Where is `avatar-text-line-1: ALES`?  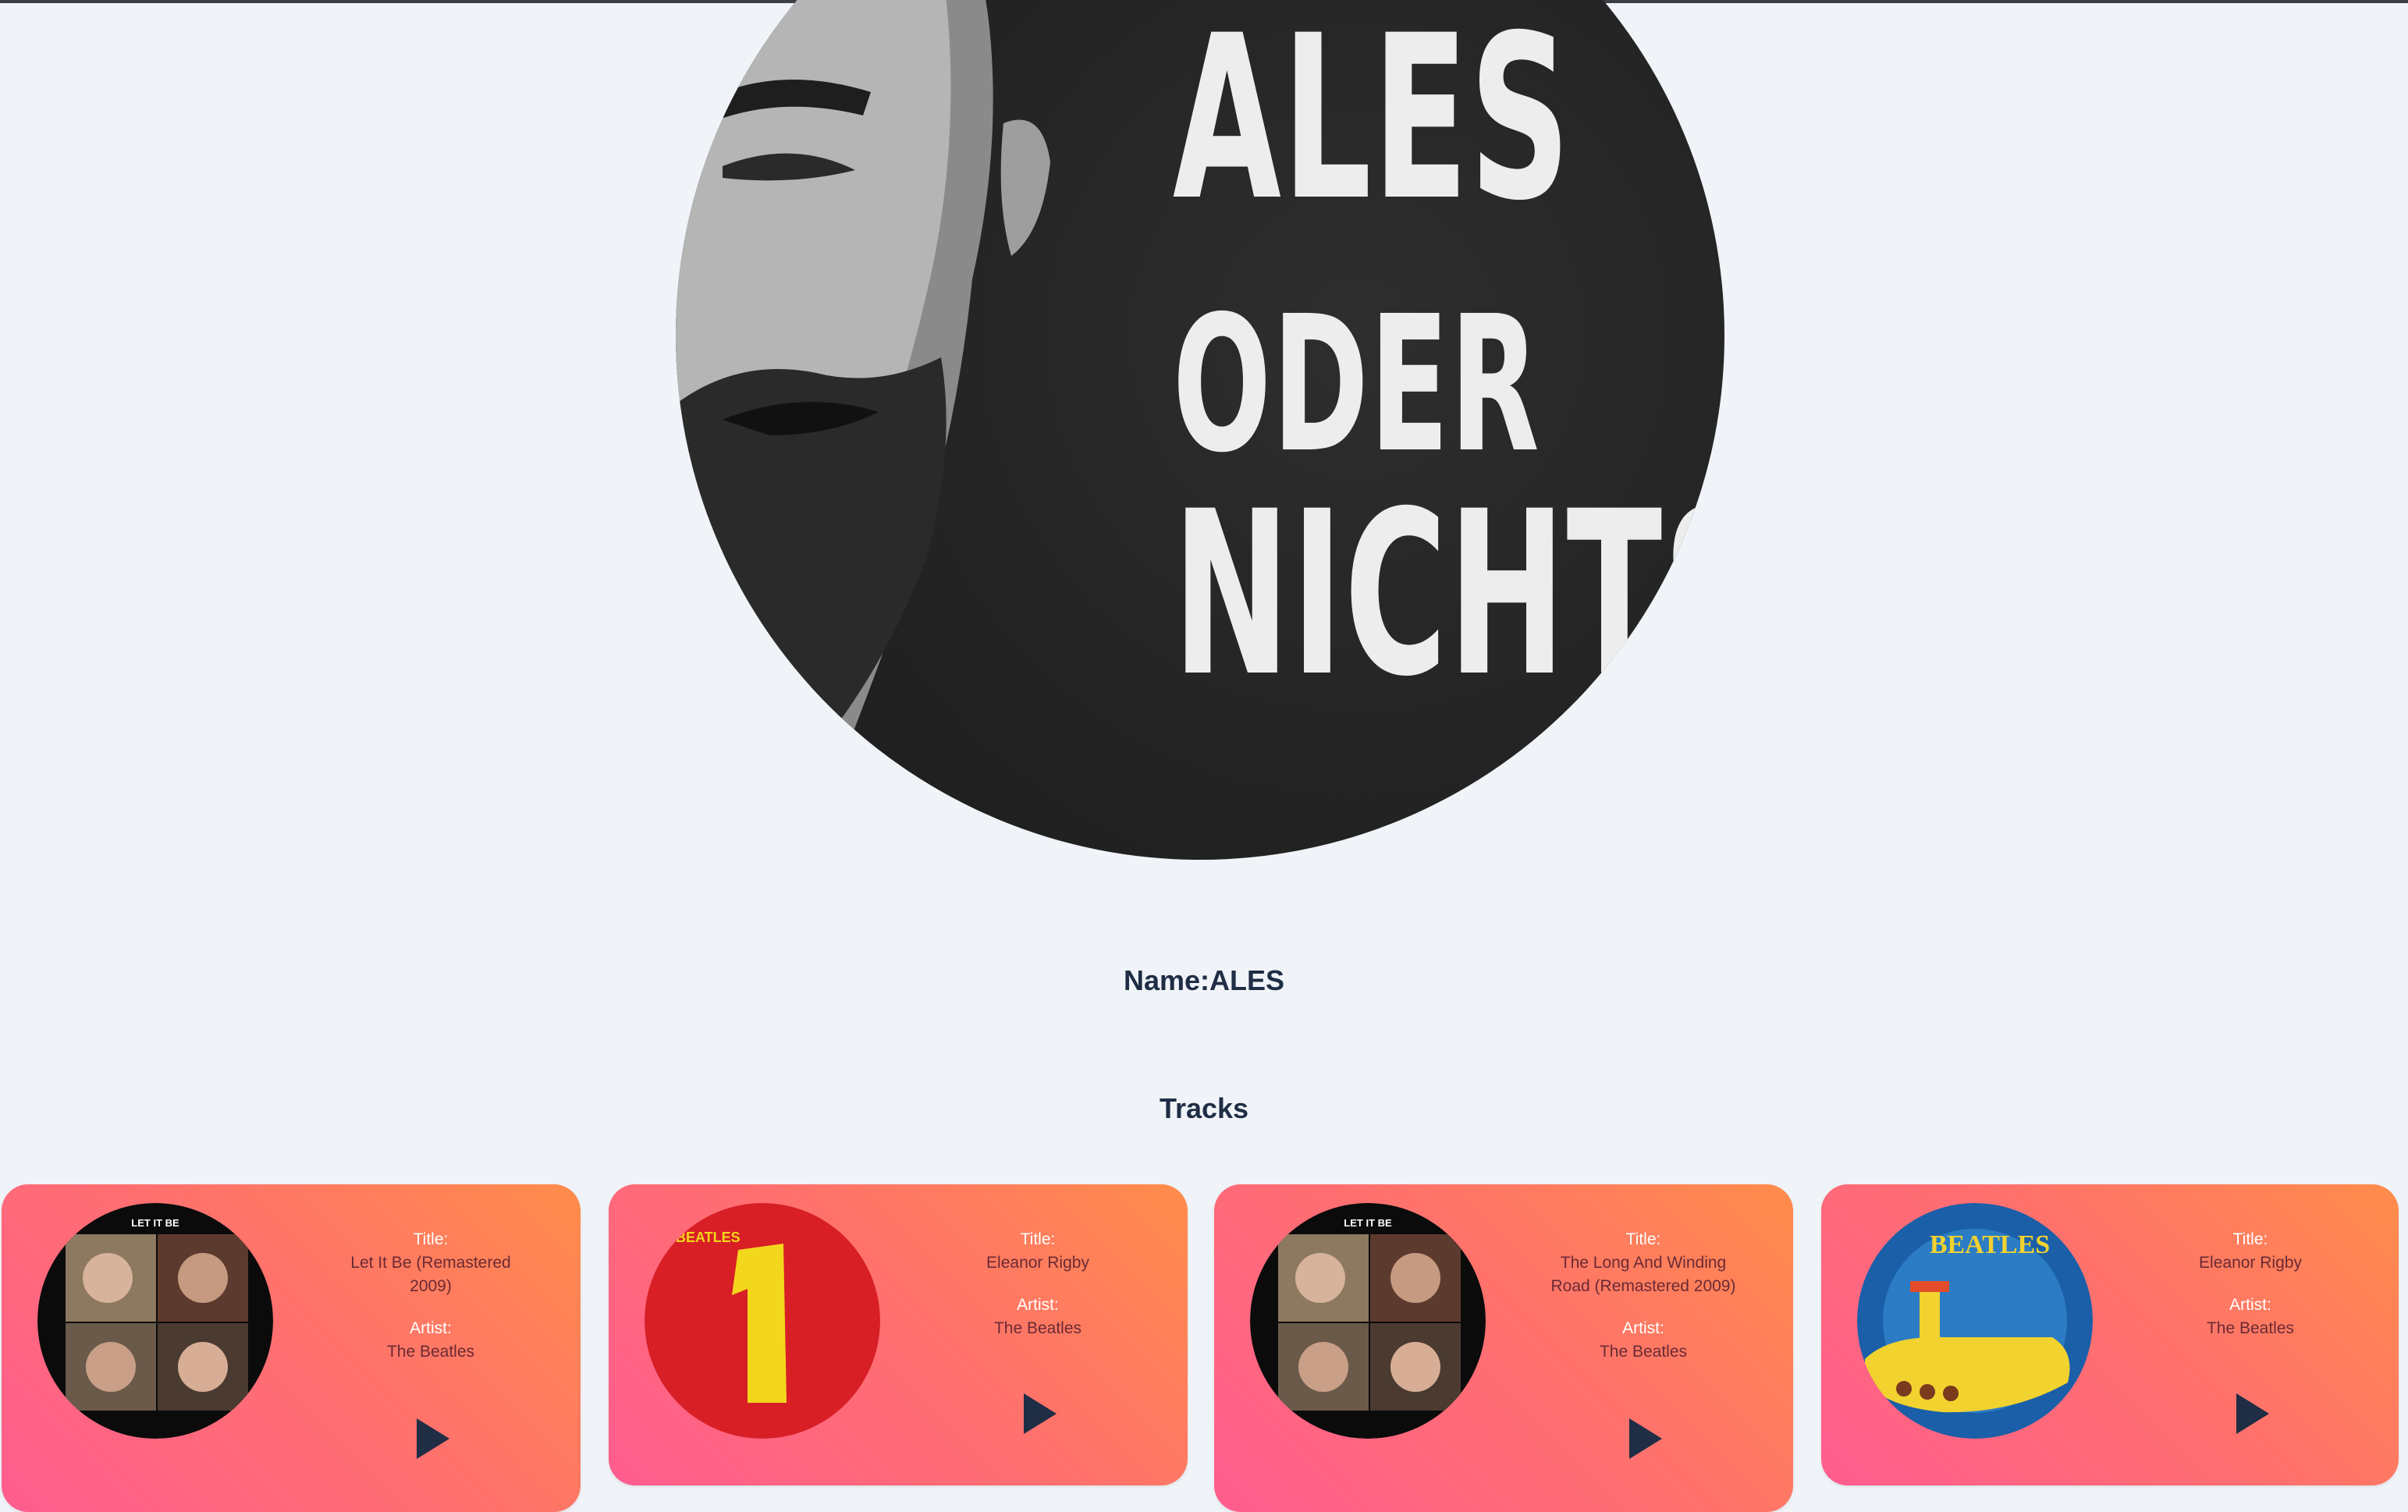 avatar-text-line-1: ALES is located at coordinates (1372, 125).